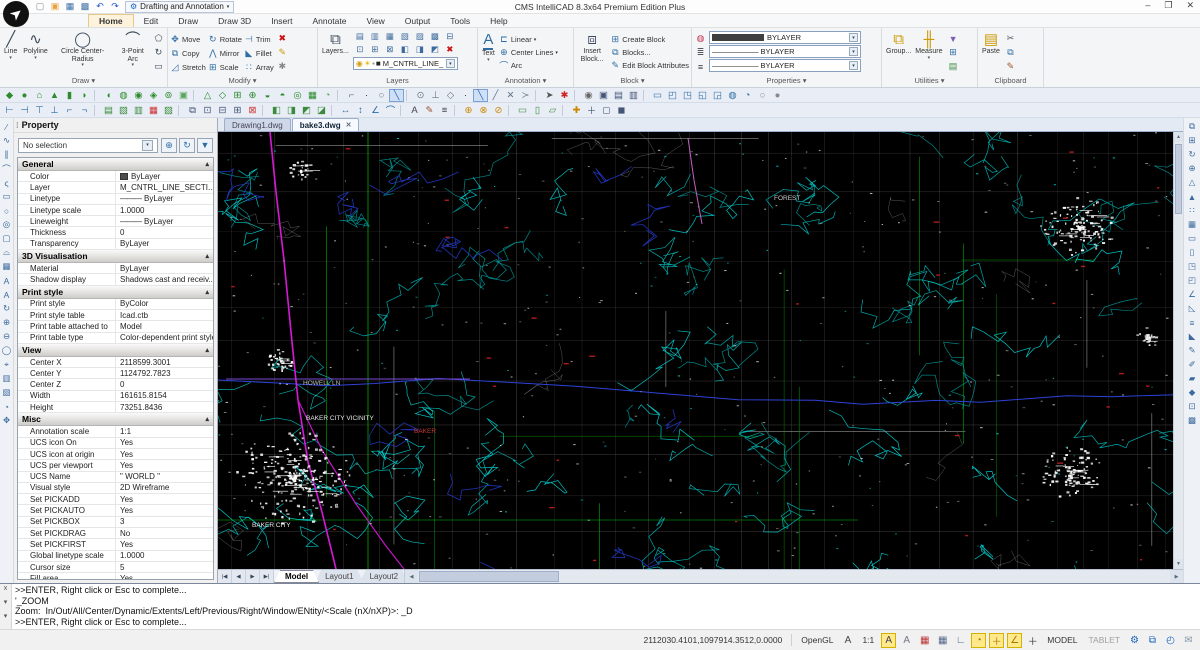 The height and width of the screenshot is (650, 1200). I want to click on modify-tool-array: ∷ Array, so click(259, 67).